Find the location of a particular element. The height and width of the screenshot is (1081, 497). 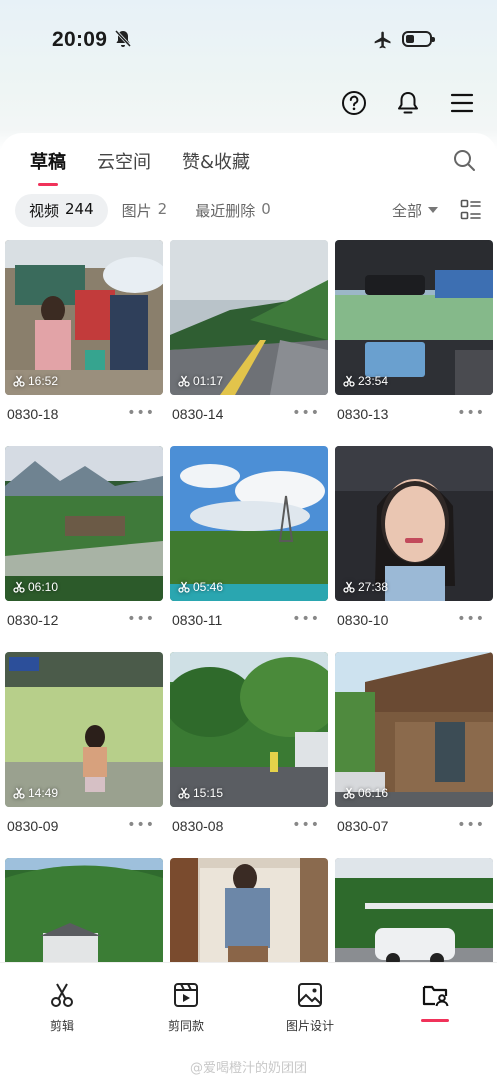

draft-name: 0830-08 is located at coordinates (198, 826).